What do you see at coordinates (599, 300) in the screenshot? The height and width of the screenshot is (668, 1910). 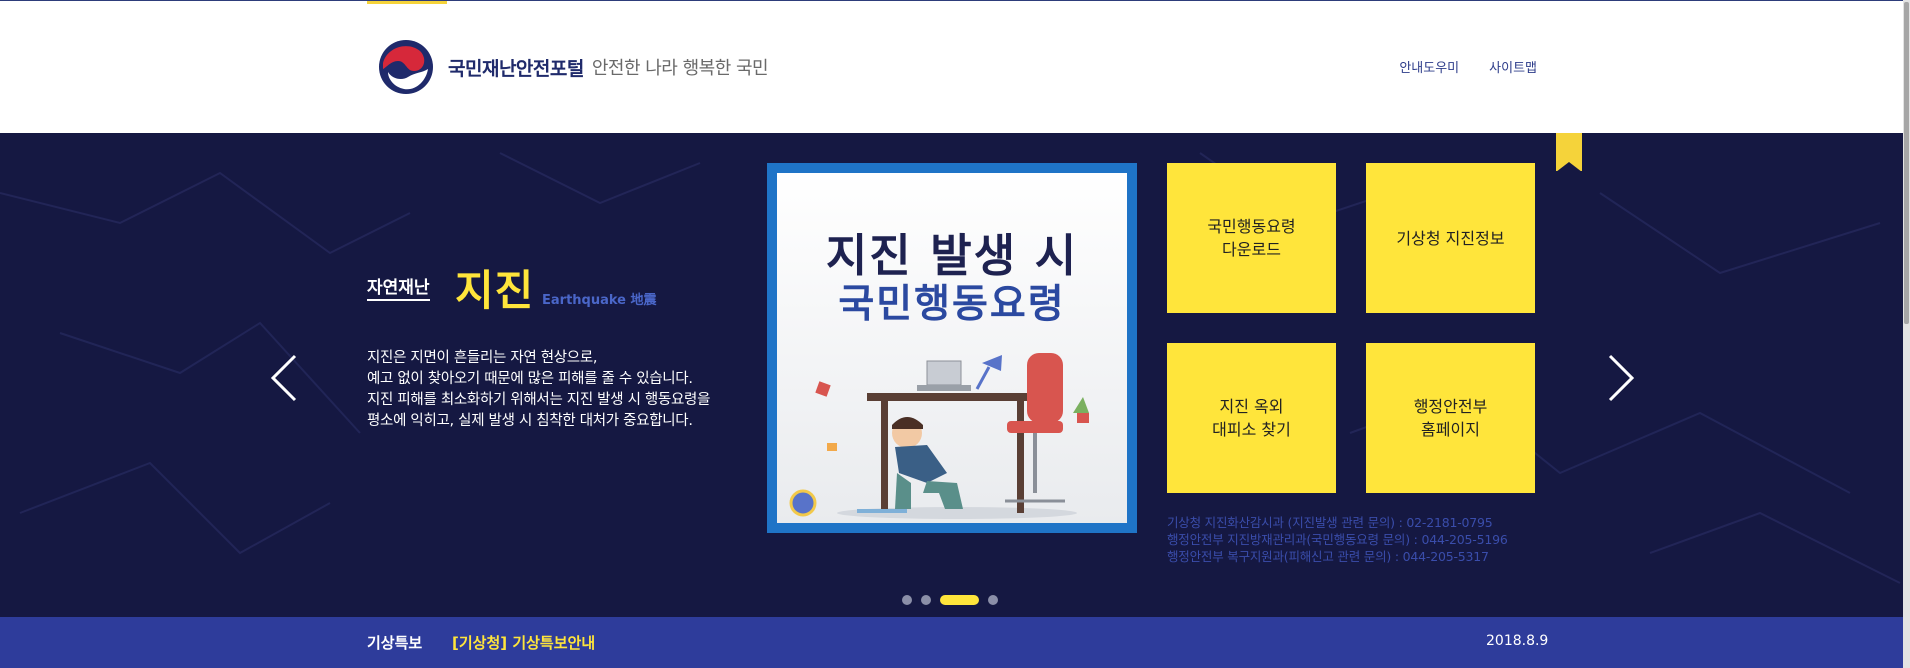 I see `disaster-title-en: Earthquake 地震` at bounding box center [599, 300].